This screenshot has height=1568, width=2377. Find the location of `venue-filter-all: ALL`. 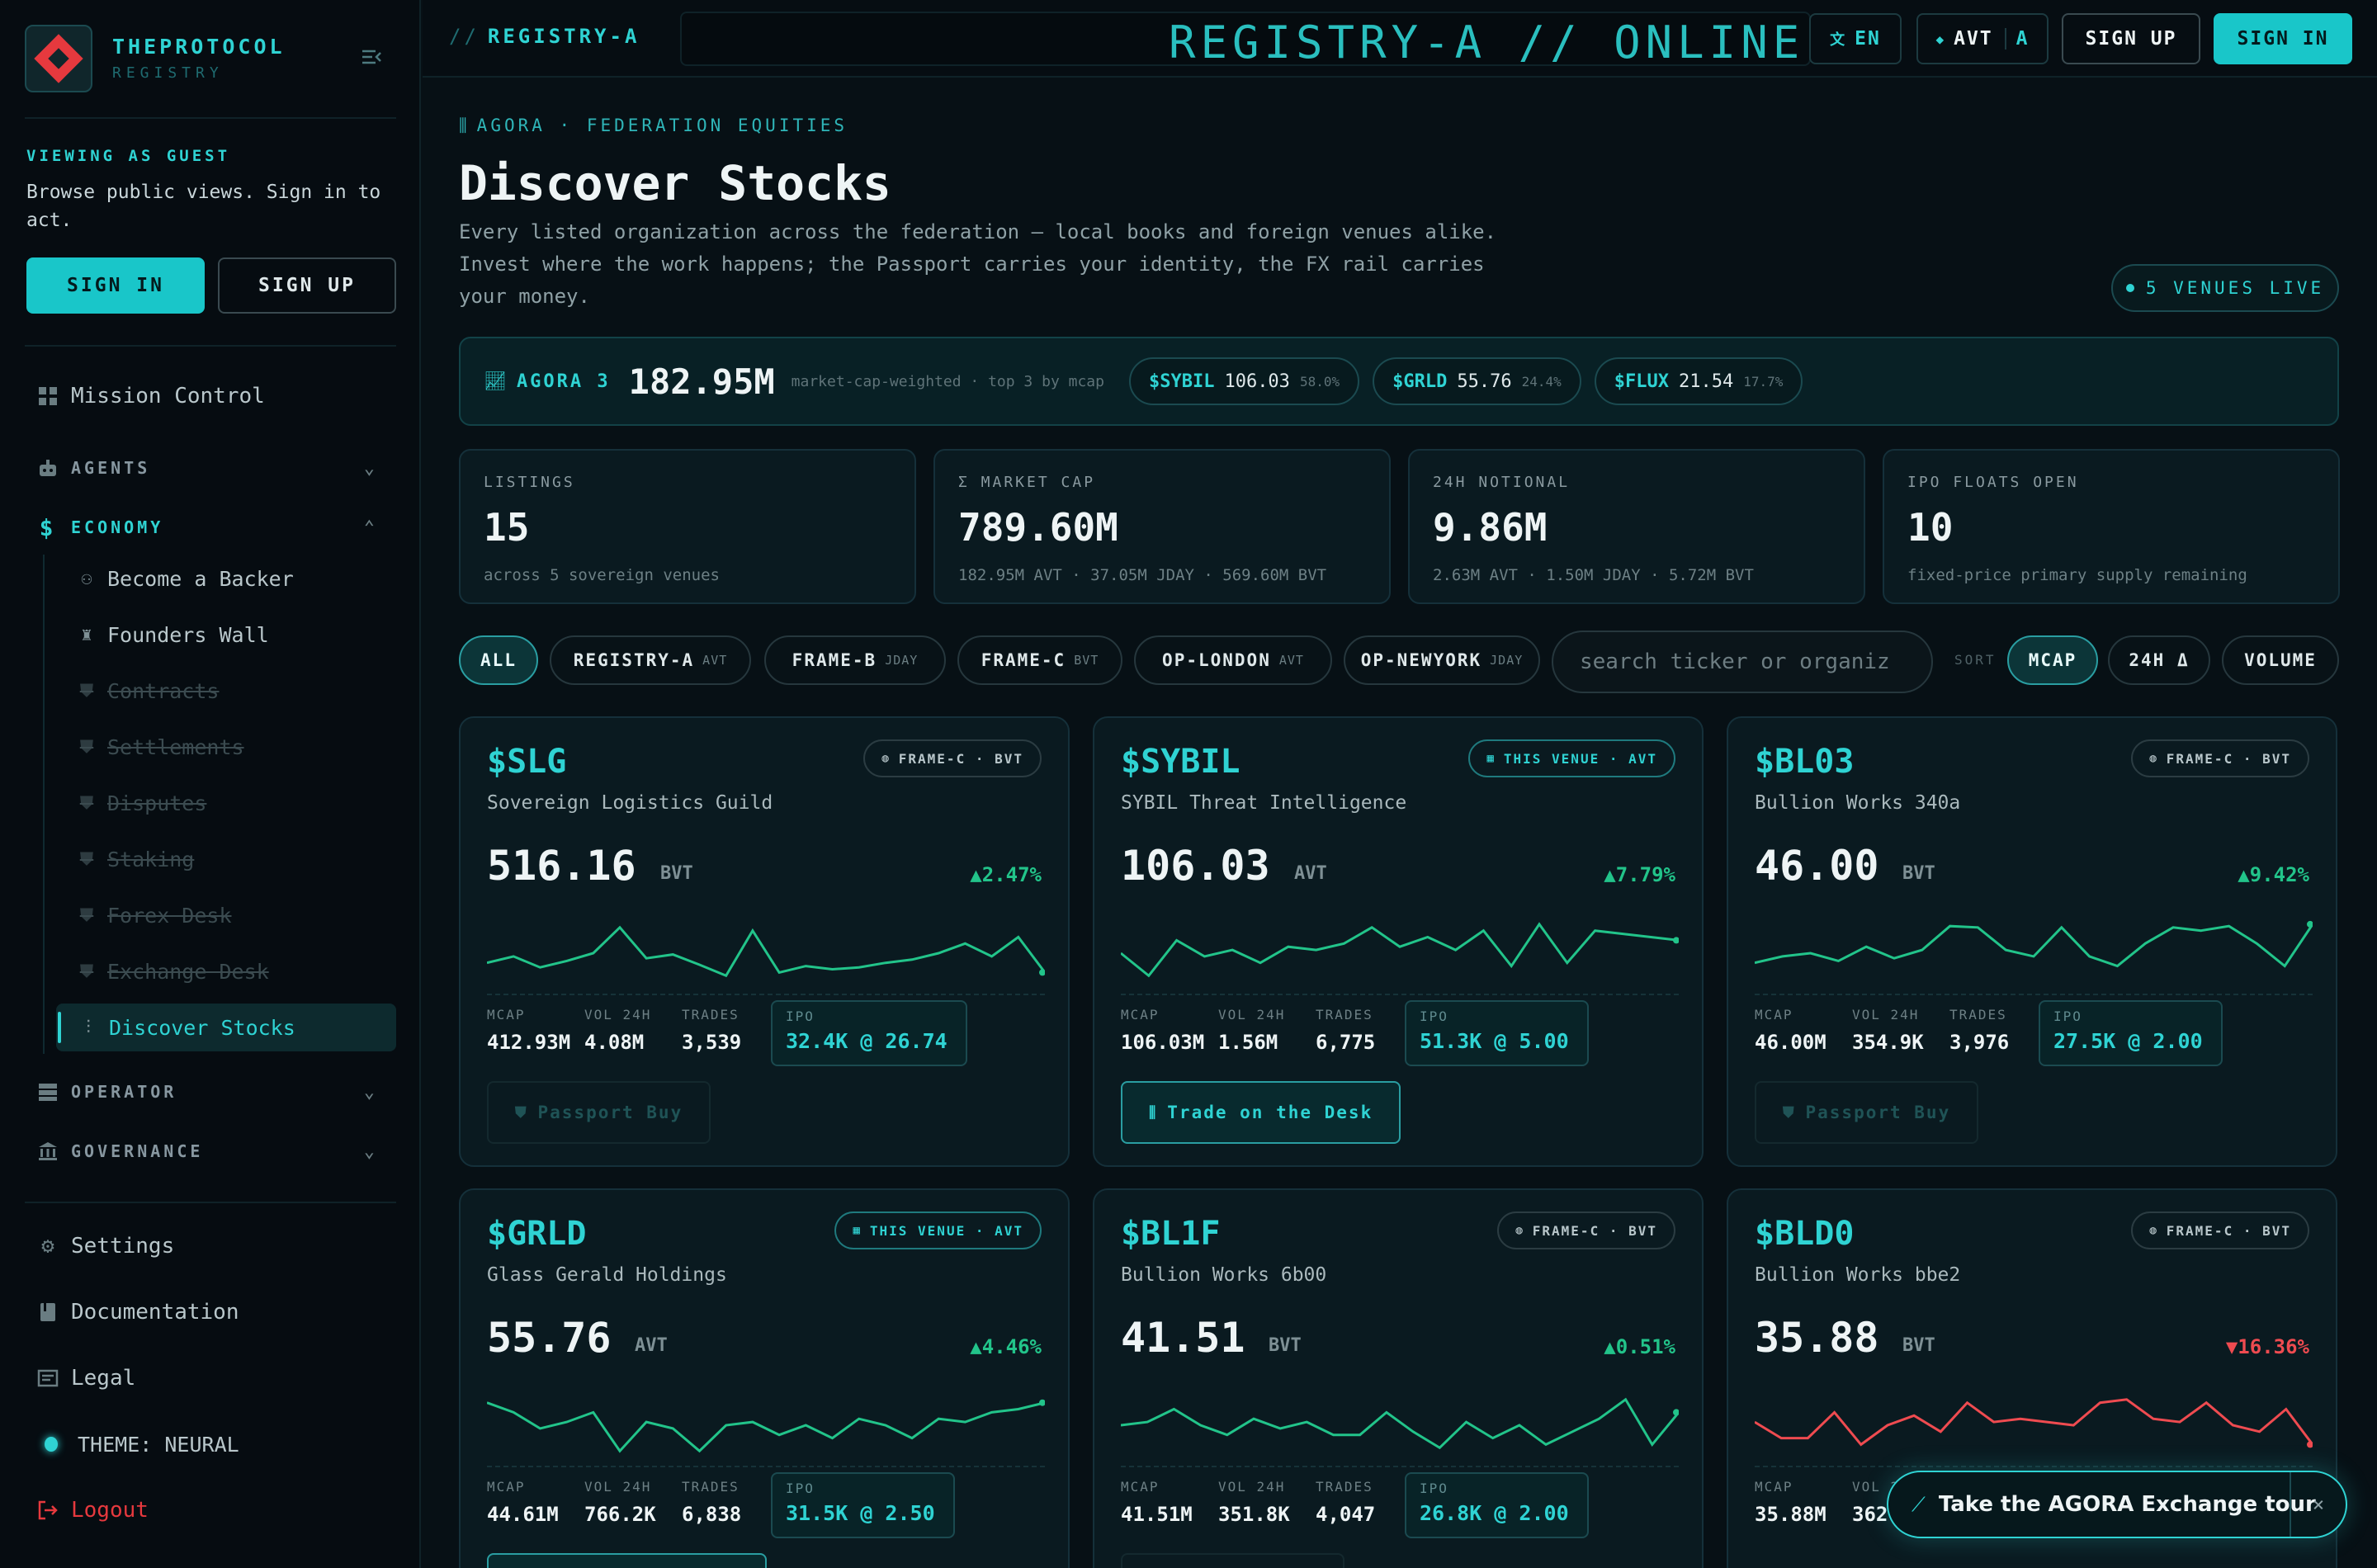

venue-filter-all: ALL is located at coordinates (498, 660).